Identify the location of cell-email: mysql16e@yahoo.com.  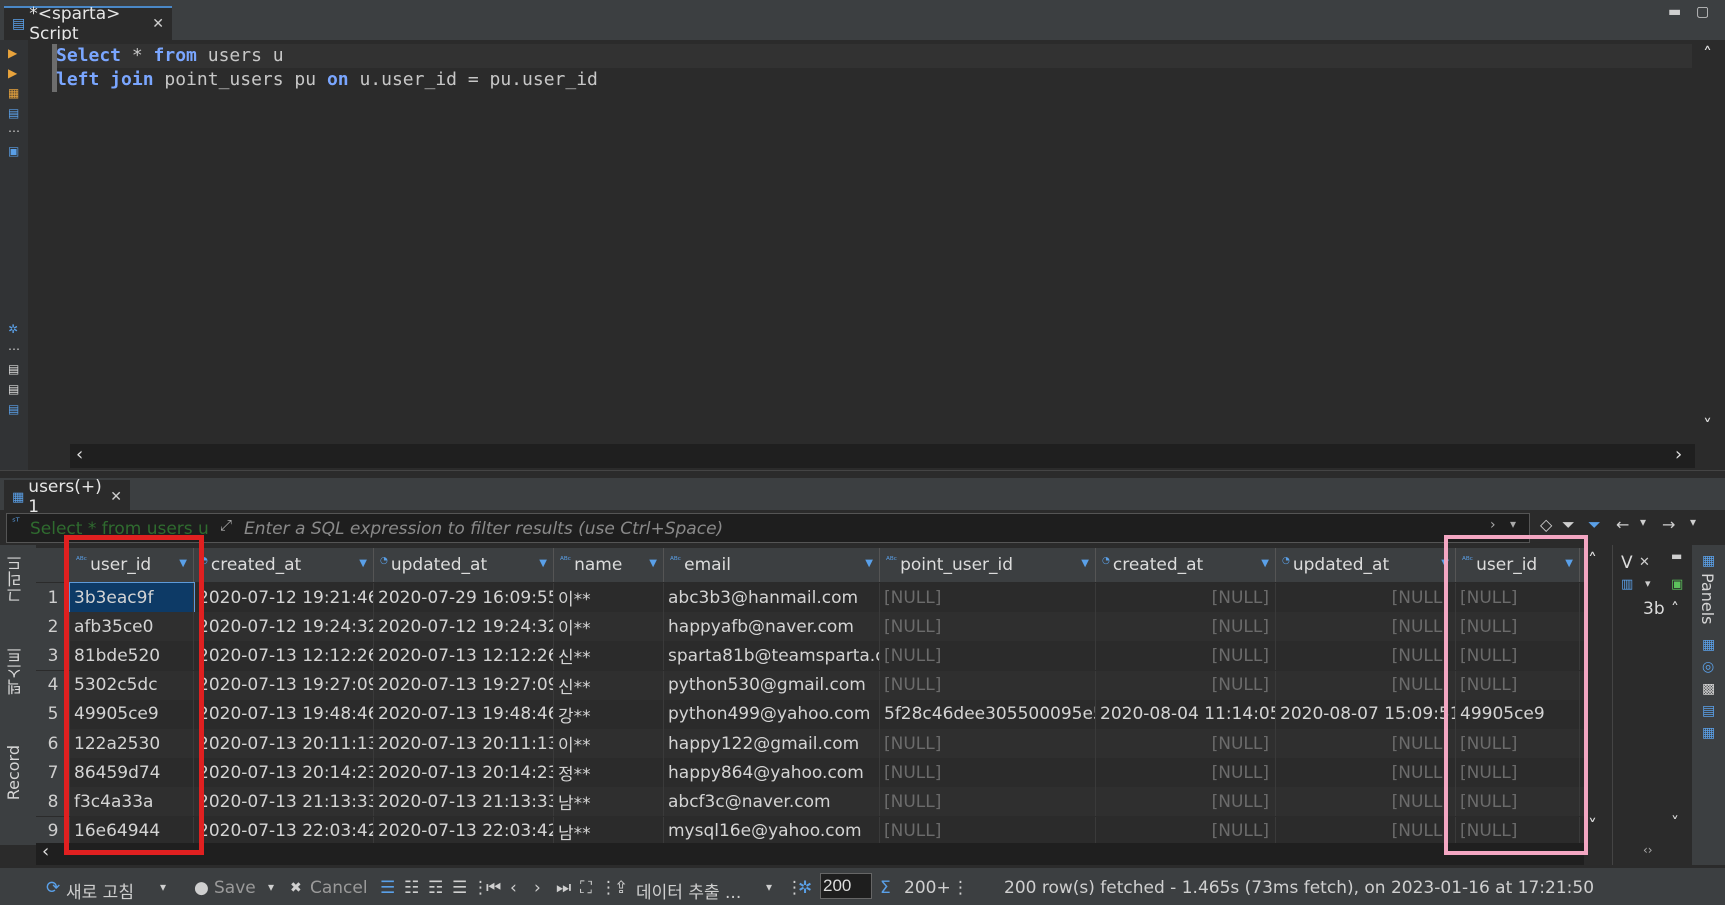
(772, 831).